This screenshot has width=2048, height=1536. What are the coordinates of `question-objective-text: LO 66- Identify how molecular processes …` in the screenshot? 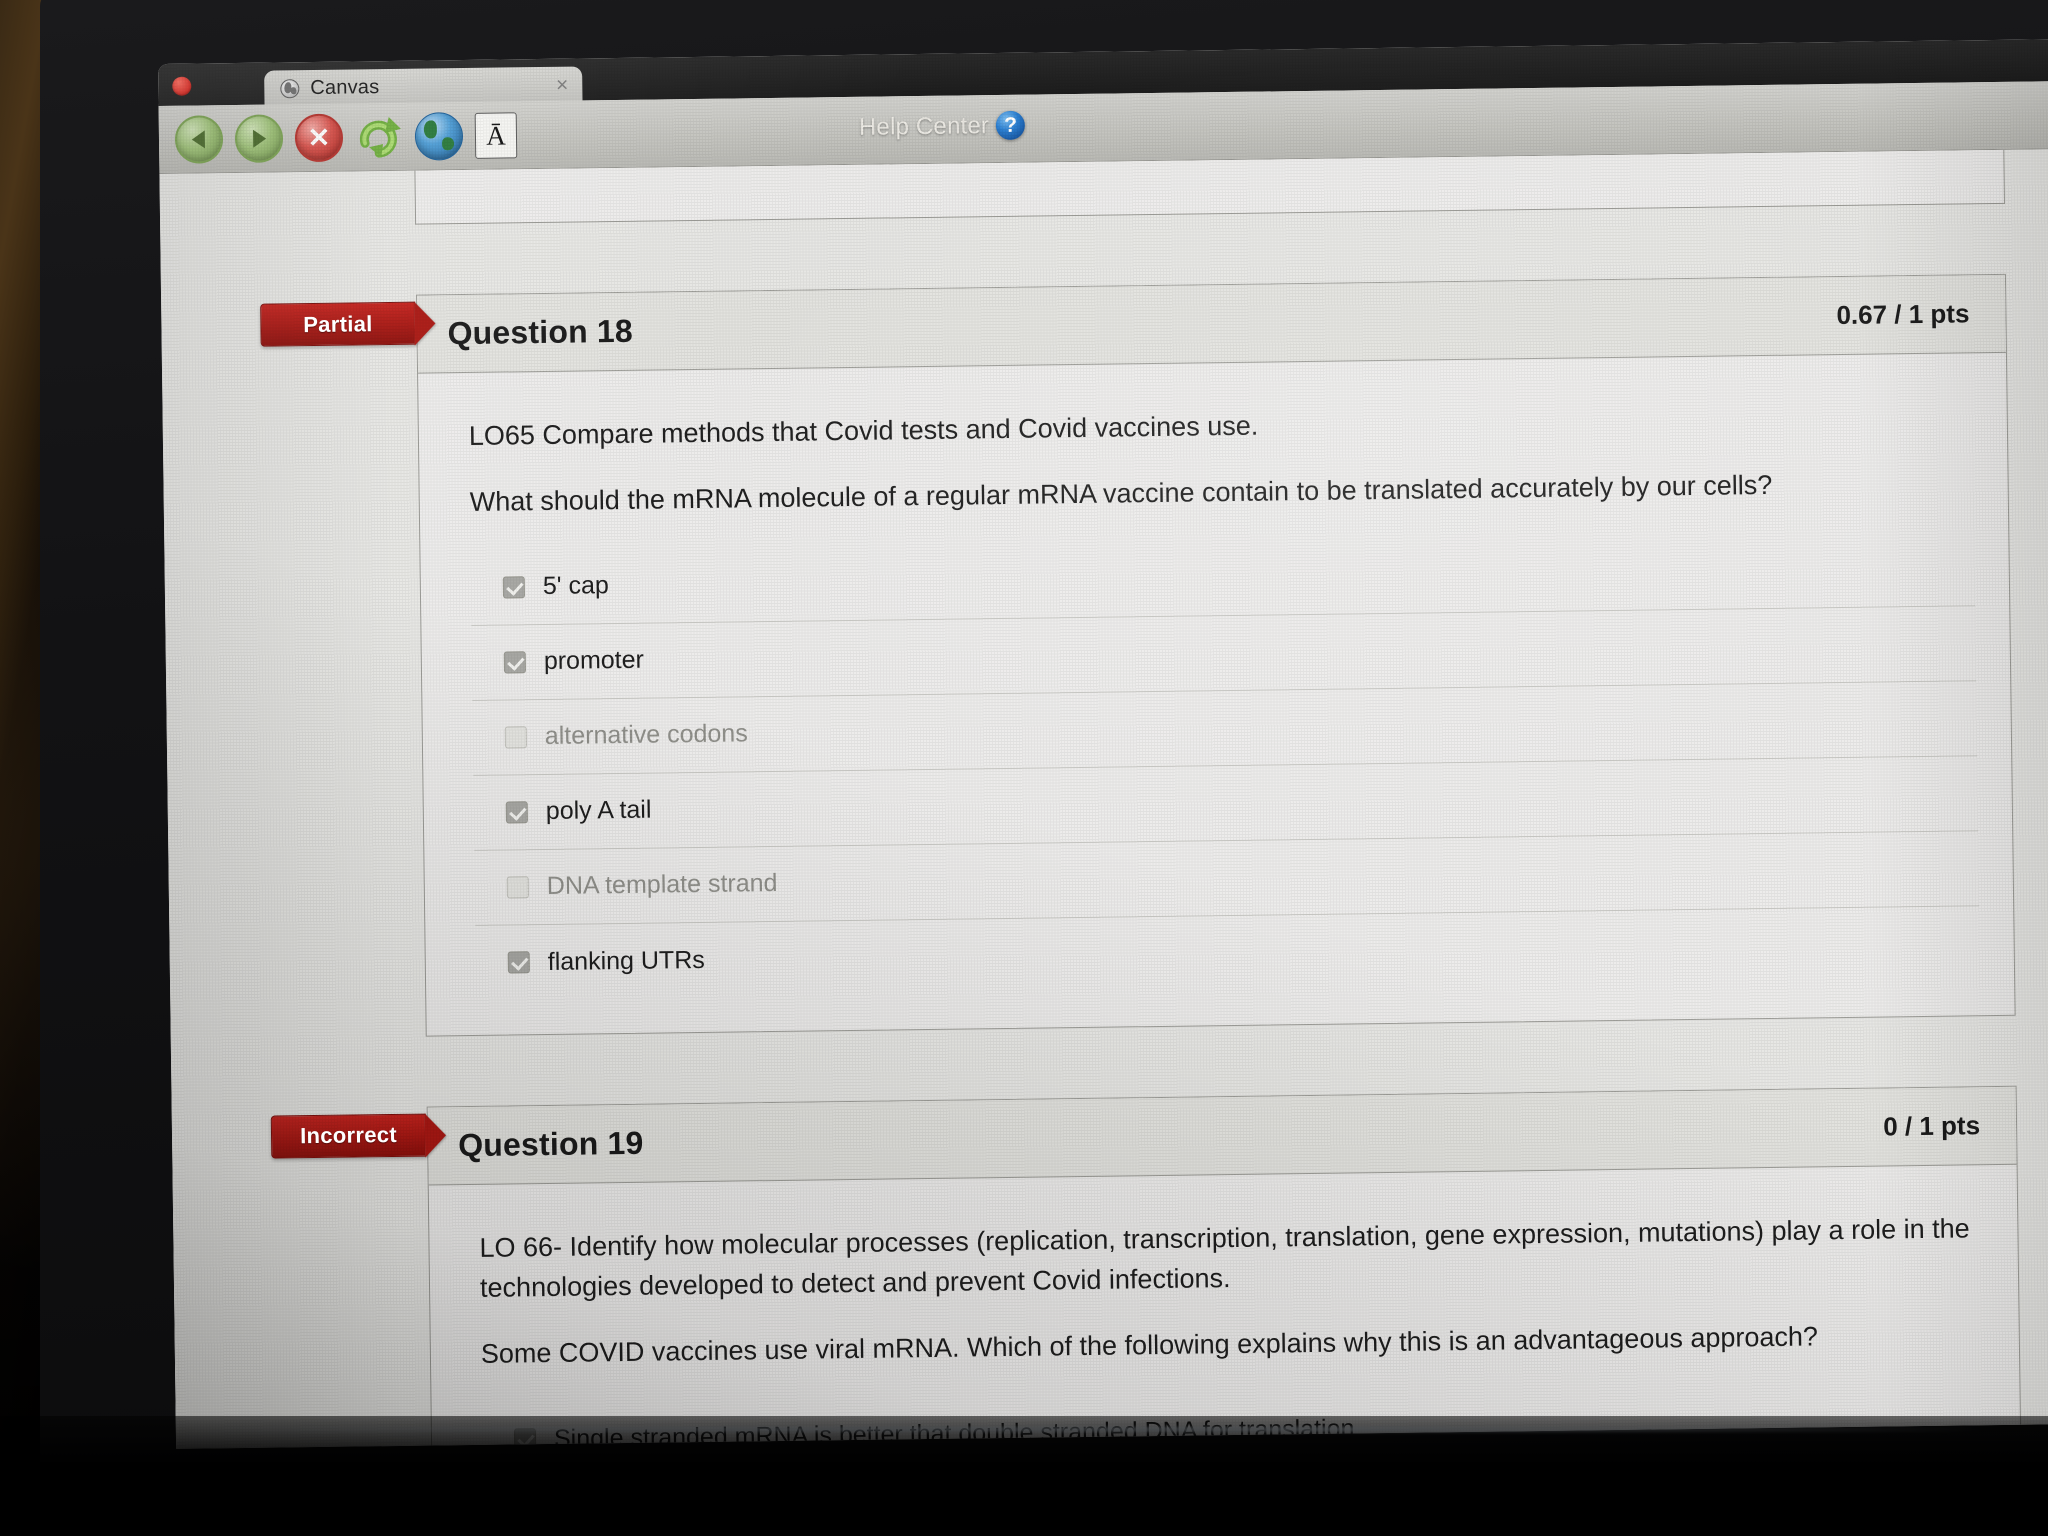 It's located at (1224, 1258).